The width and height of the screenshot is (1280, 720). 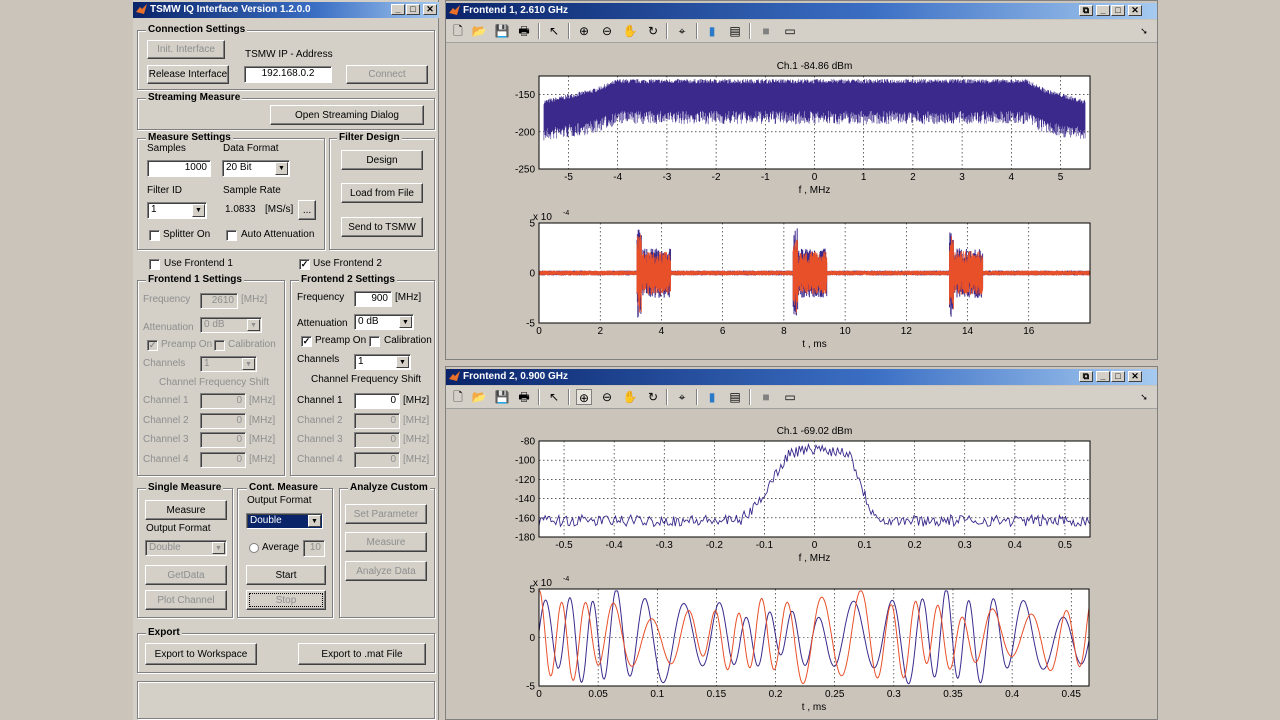 What do you see at coordinates (219, 301) in the screenshot?
I see `fe1-frequency-input: 2610` at bounding box center [219, 301].